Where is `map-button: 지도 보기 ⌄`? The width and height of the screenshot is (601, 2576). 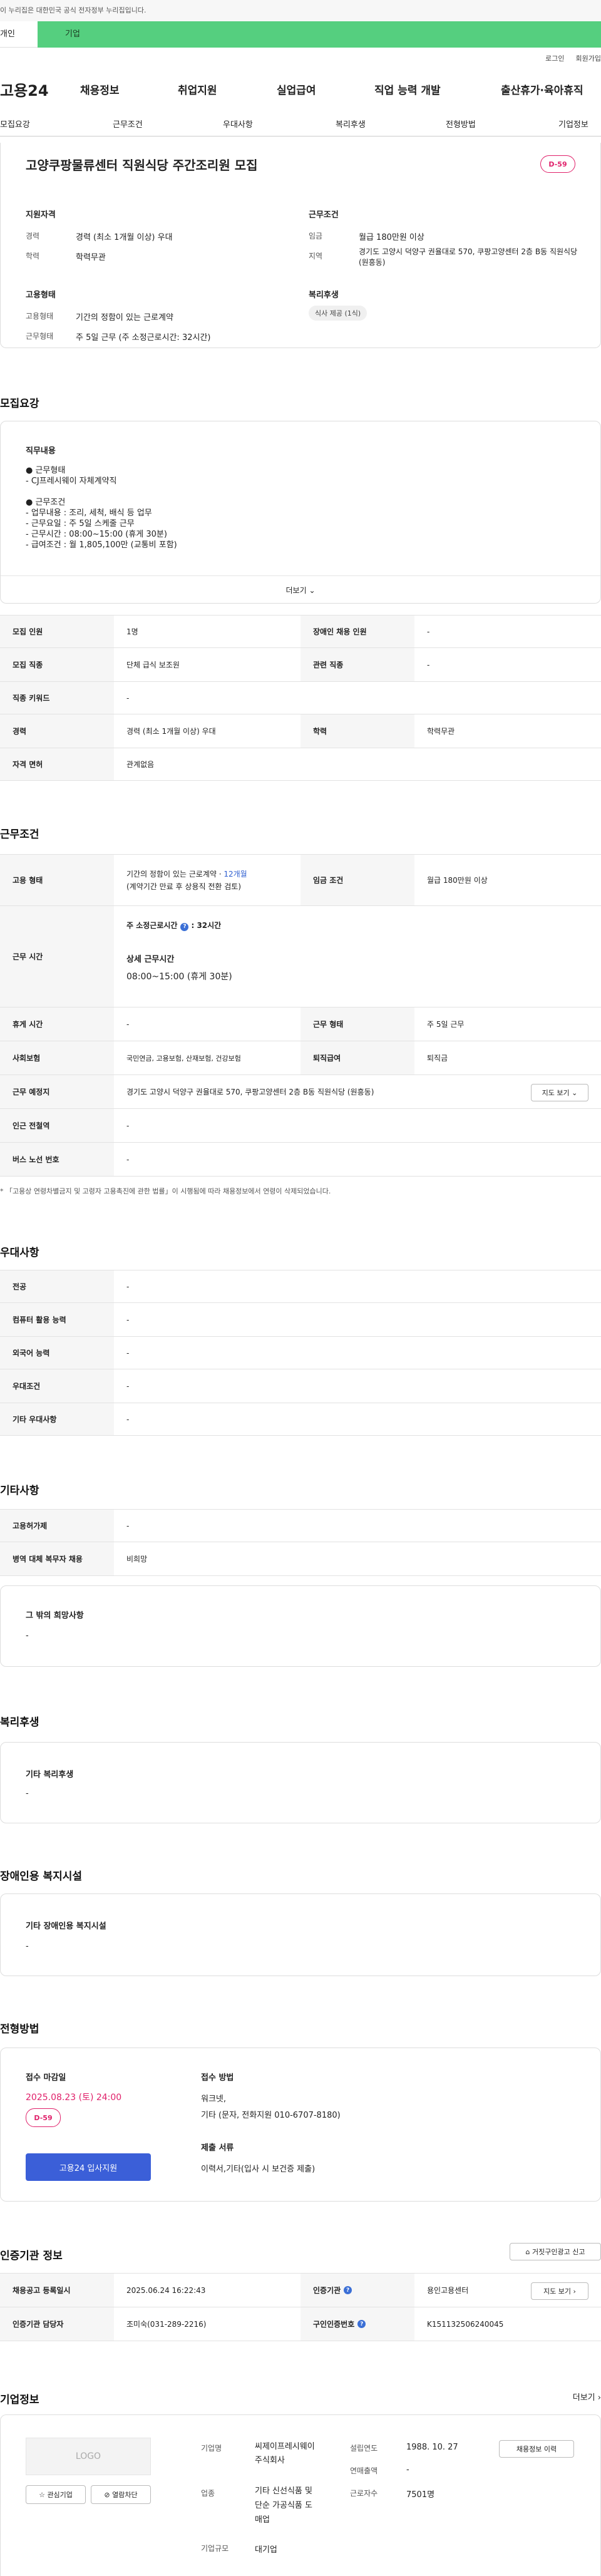
map-button: 지도 보기 ⌄ is located at coordinates (559, 1093).